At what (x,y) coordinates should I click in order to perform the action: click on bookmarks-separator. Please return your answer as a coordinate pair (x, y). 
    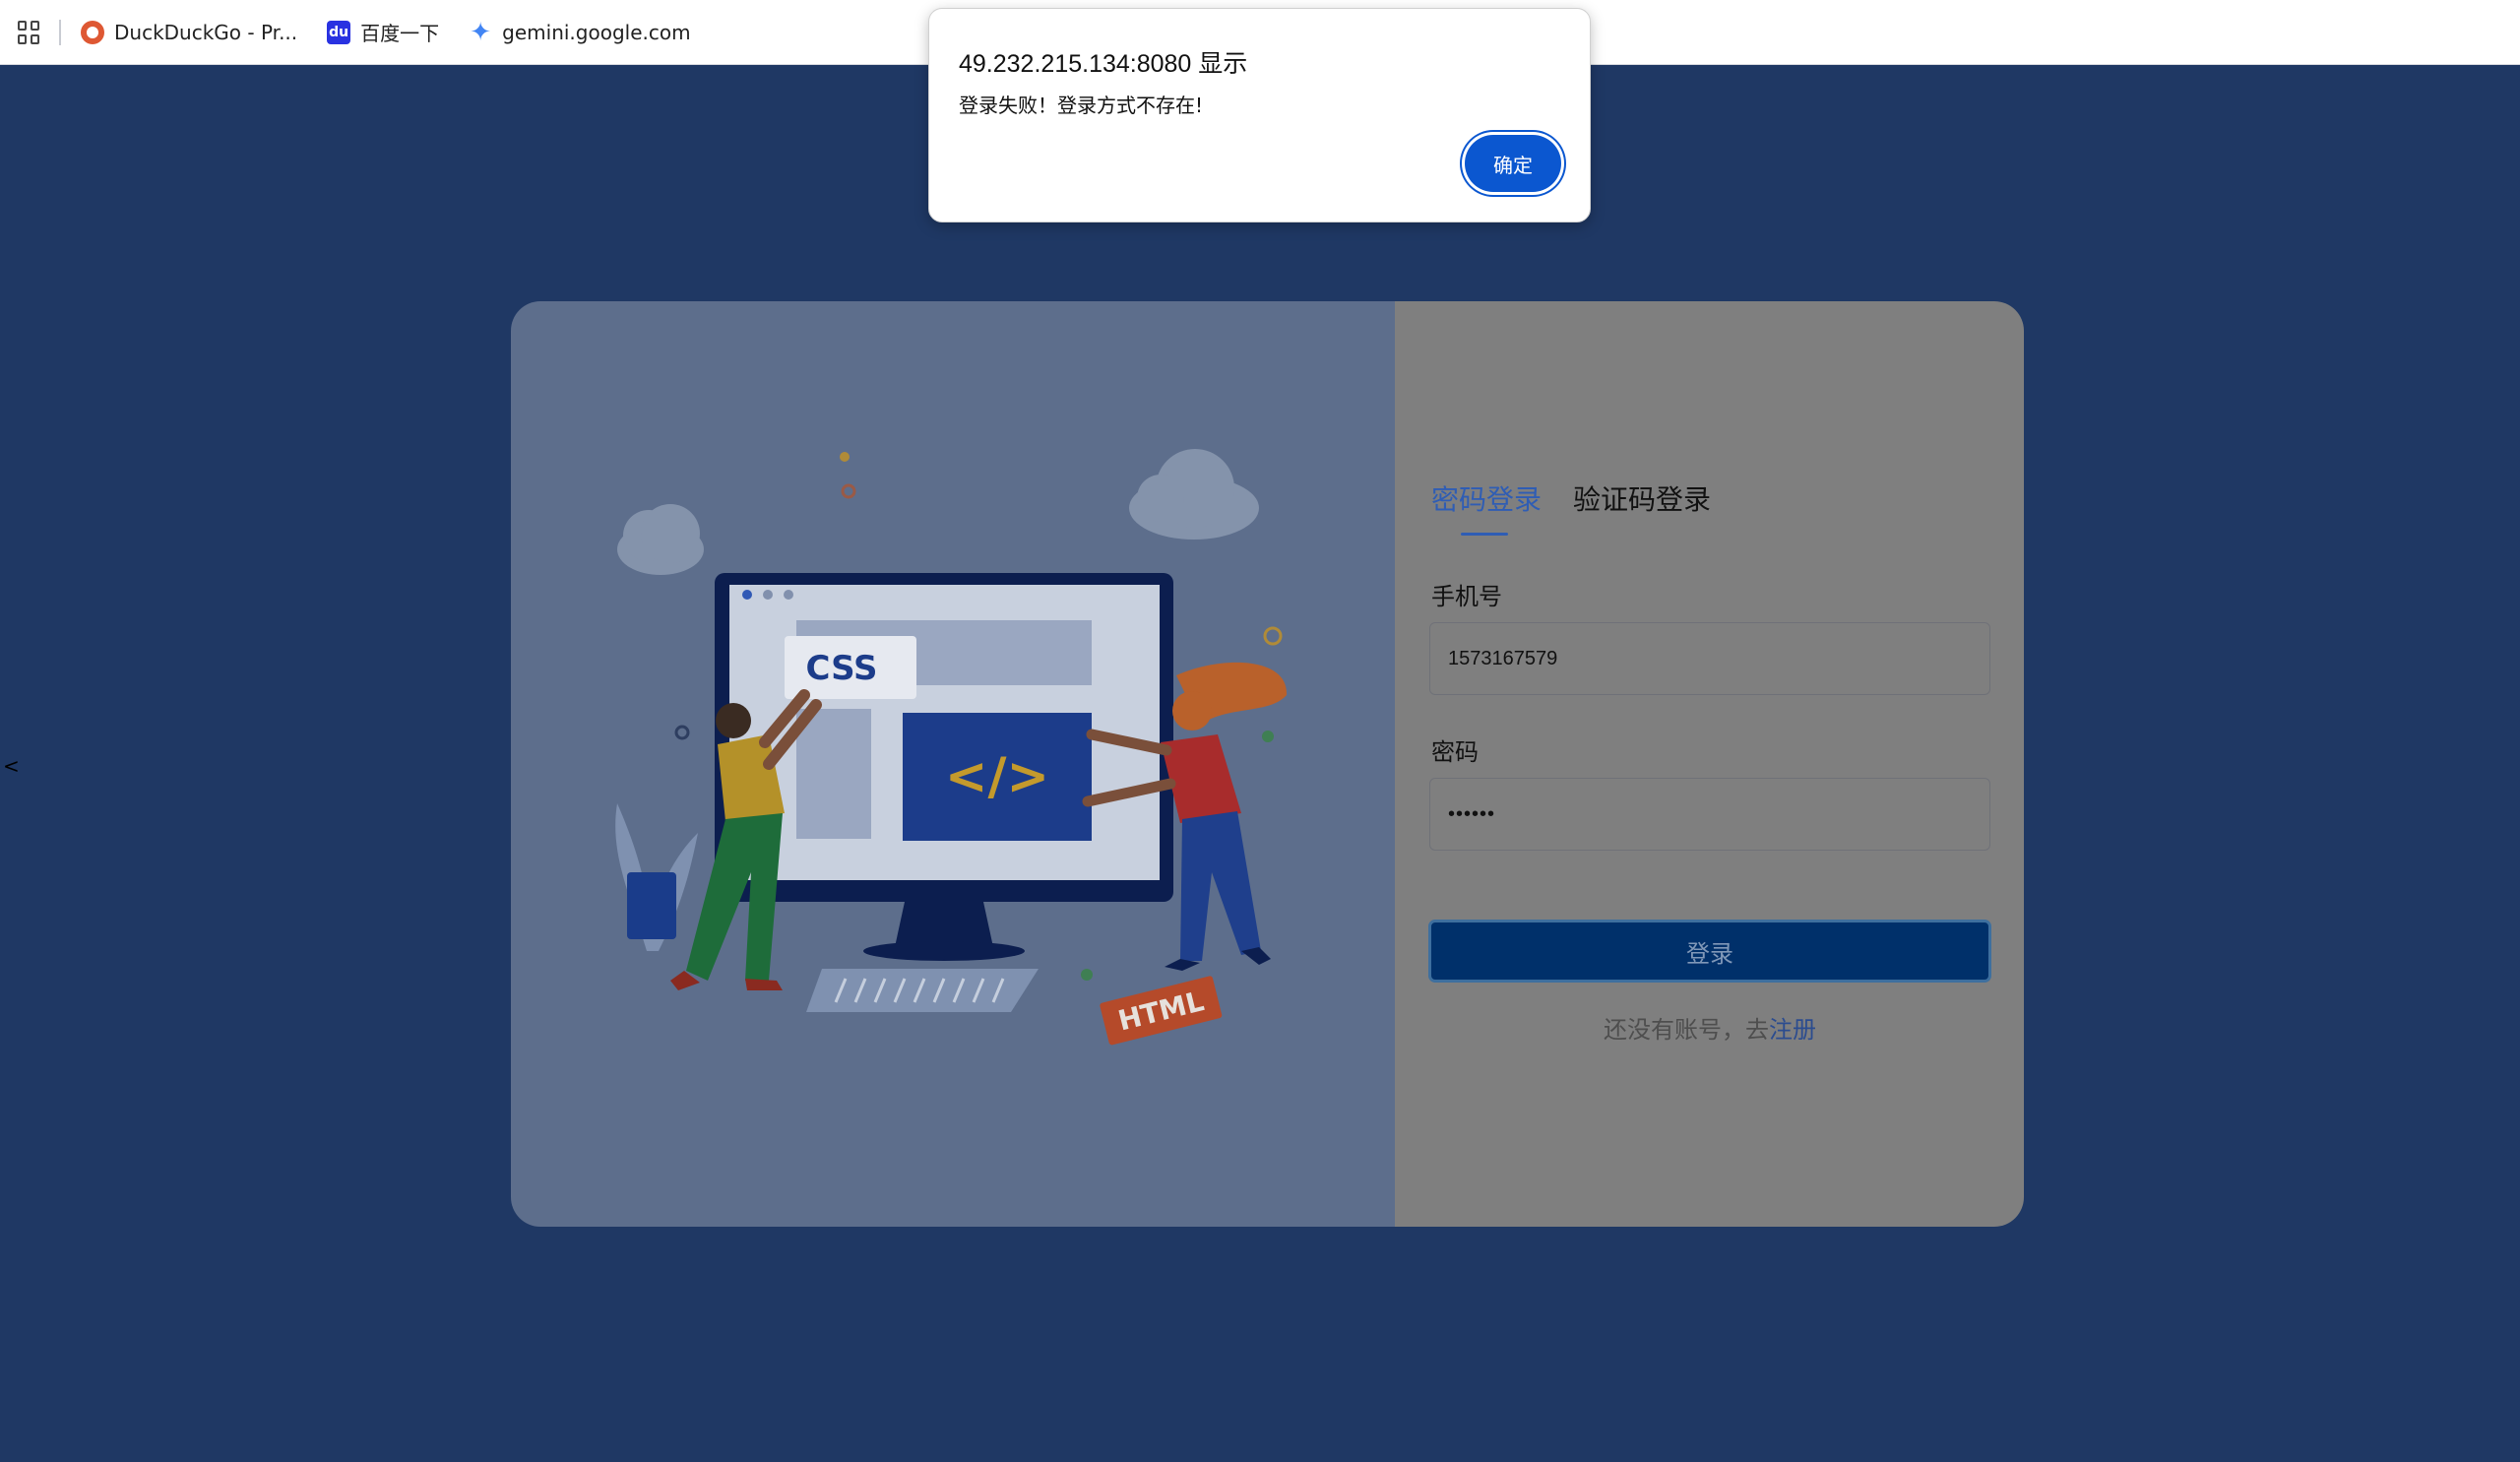
    Looking at the image, I should click on (60, 32).